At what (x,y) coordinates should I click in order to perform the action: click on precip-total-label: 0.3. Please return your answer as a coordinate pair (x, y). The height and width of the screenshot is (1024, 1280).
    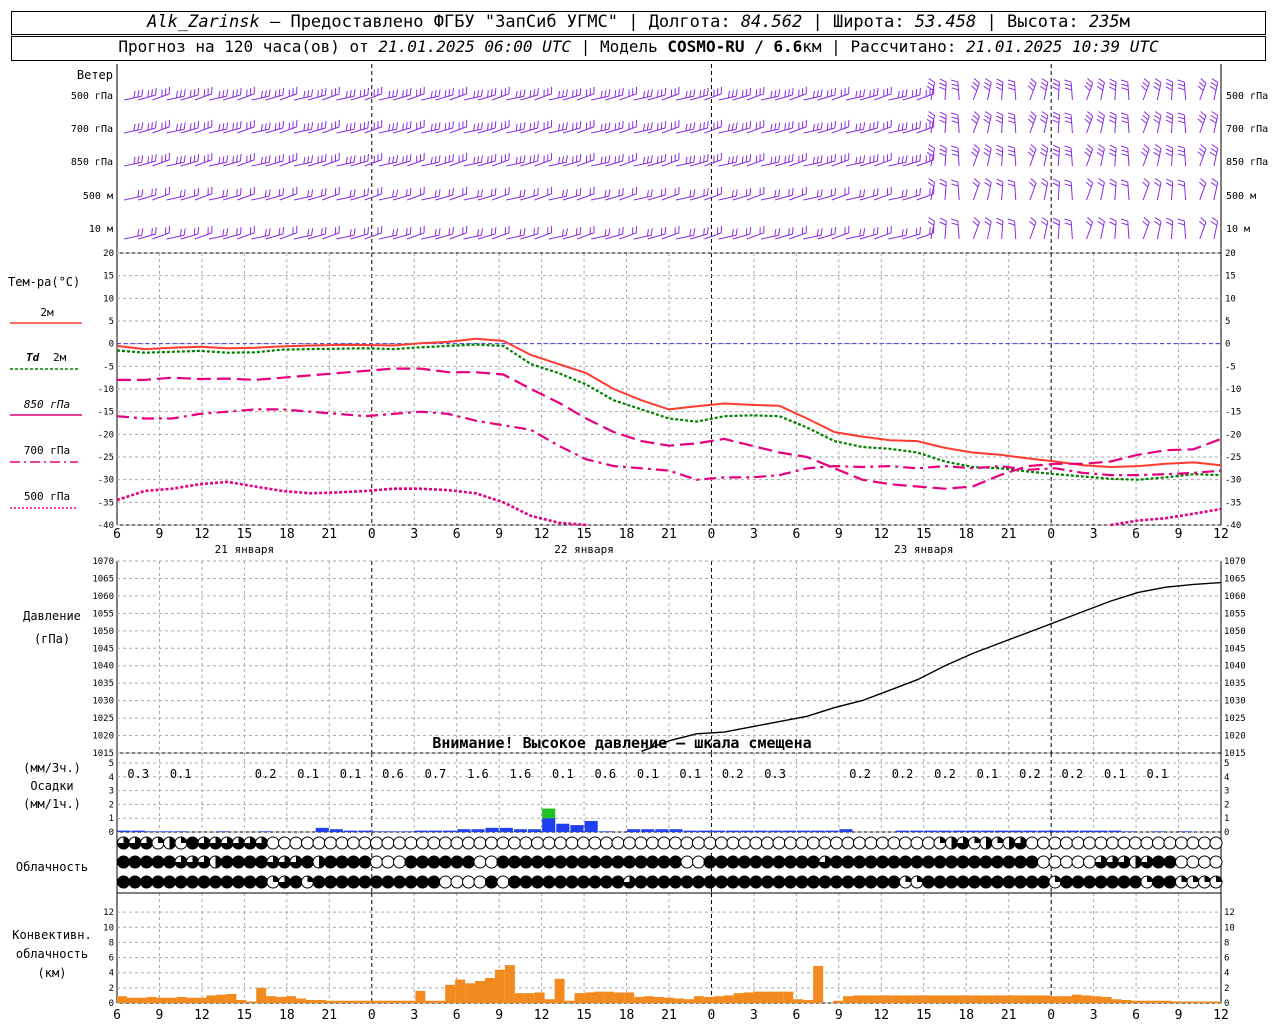
    Looking at the image, I should click on (138, 774).